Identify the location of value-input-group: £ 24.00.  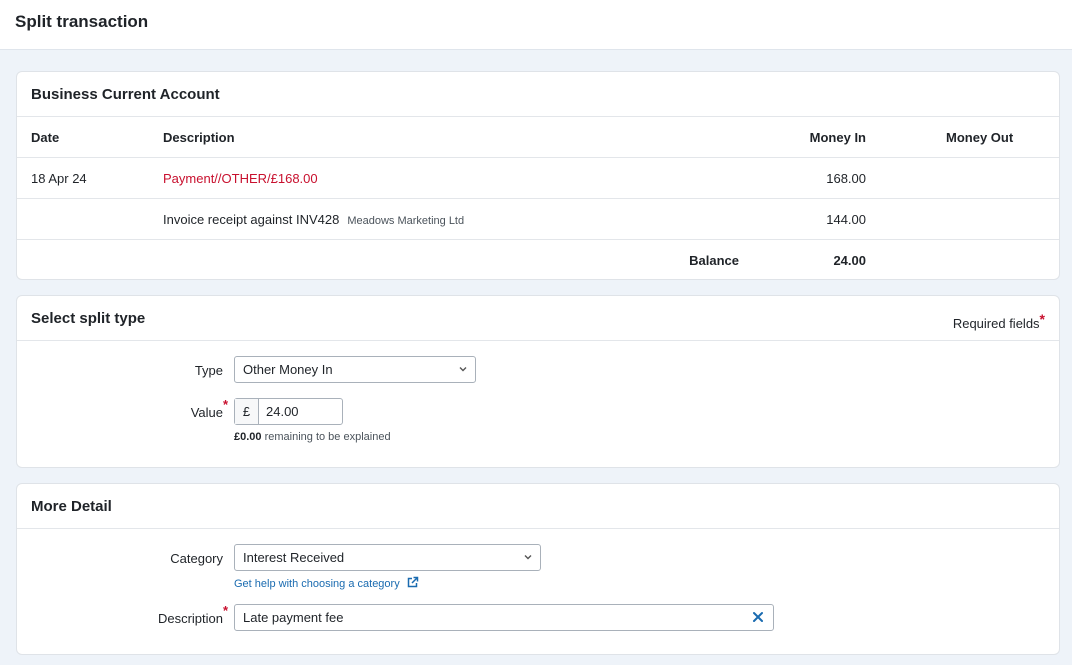
(288, 411).